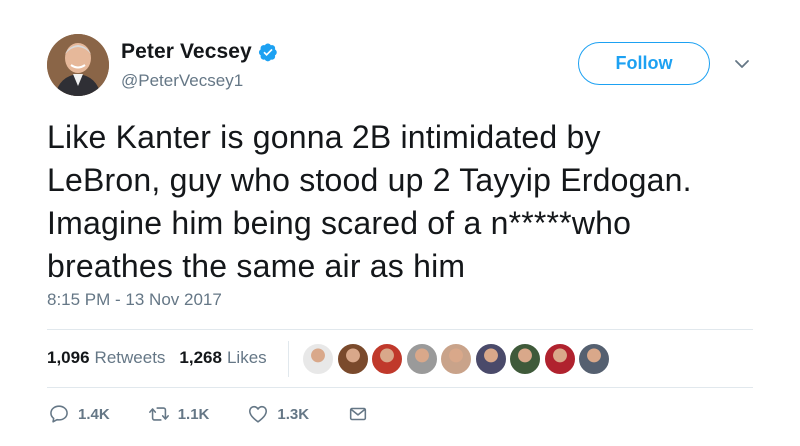  I want to click on tweet-text-line: Imagine him being scared of a n*****who, so click(339, 223).